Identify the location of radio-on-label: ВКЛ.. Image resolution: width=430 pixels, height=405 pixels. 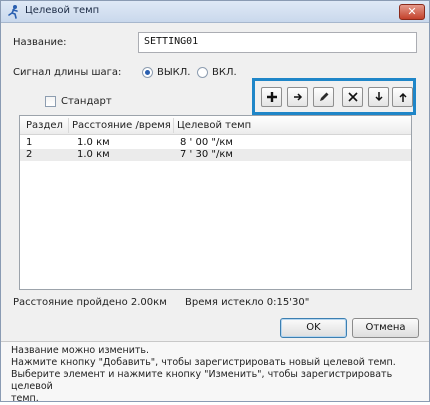
(224, 72).